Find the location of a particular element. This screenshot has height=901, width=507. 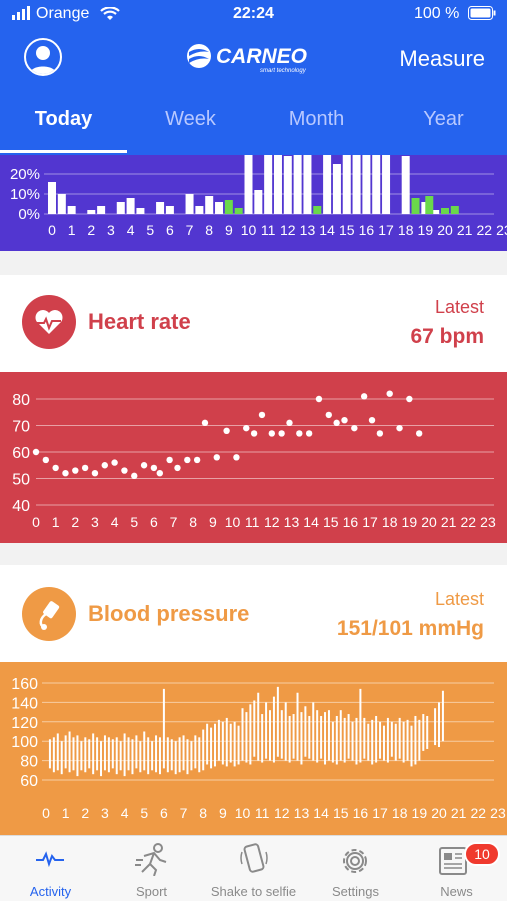

y-tick-label: 120 is located at coordinates (24, 723).